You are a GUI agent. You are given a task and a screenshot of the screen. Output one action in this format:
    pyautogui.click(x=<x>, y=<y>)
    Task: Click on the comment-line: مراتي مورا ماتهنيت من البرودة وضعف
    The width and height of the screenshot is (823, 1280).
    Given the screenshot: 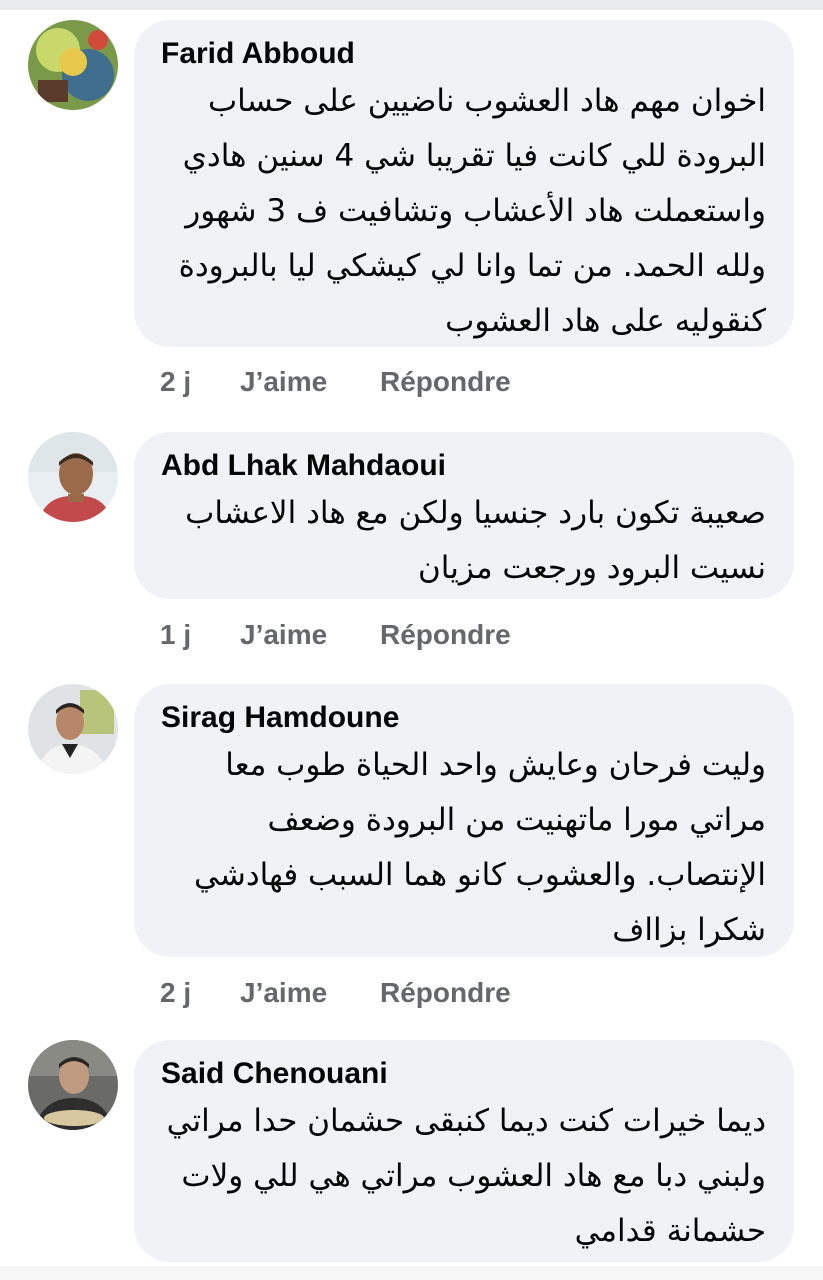 What is the action you would take?
    pyautogui.click(x=516, y=820)
    